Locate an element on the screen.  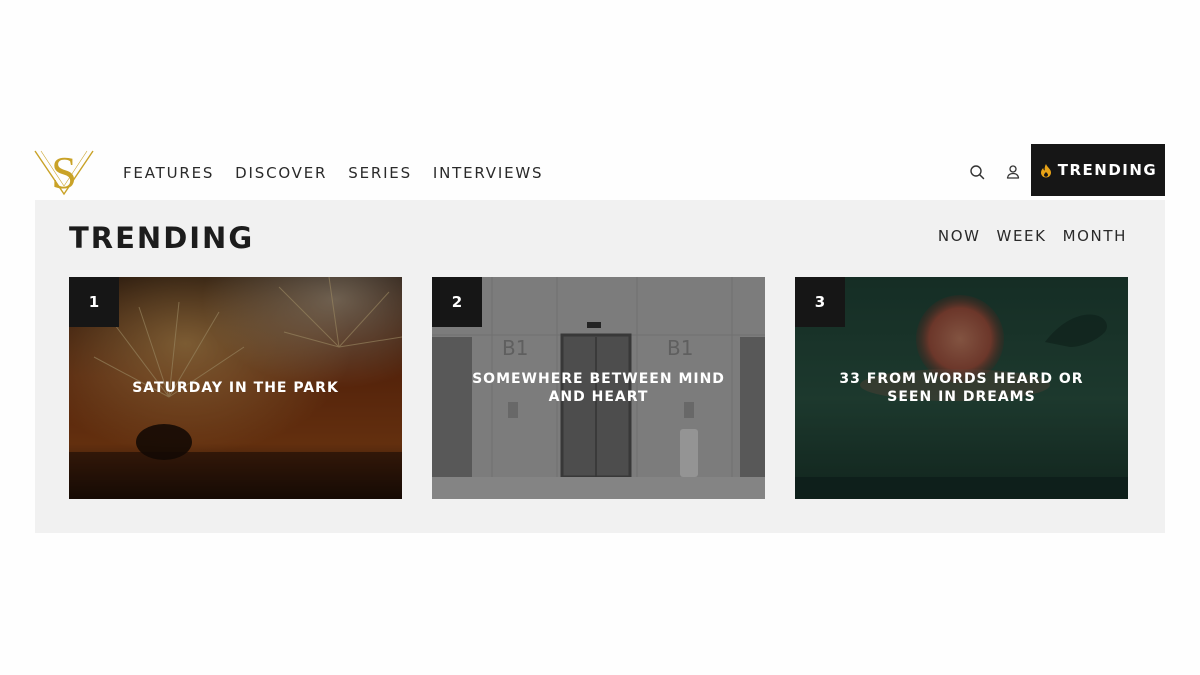
trending-title: TRENDING is located at coordinates (162, 238).